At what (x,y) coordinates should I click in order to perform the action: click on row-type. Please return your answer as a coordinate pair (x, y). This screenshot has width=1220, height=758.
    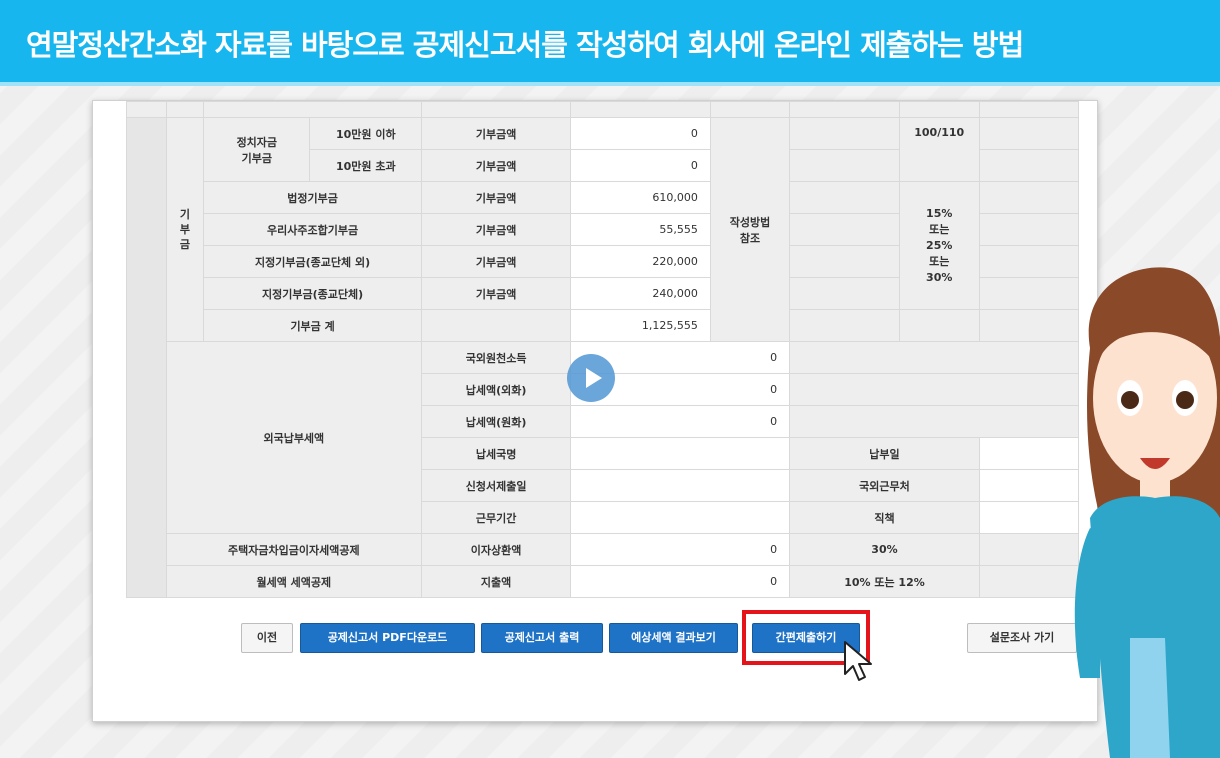
    Looking at the image, I should click on (496, 325).